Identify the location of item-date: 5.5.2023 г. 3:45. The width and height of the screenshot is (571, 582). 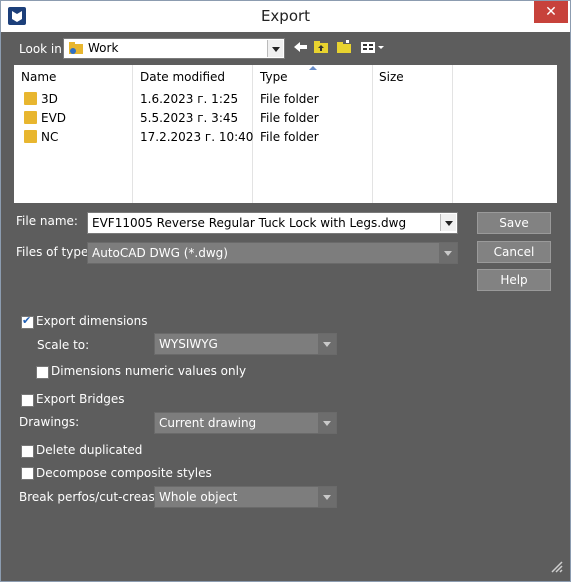
(189, 118).